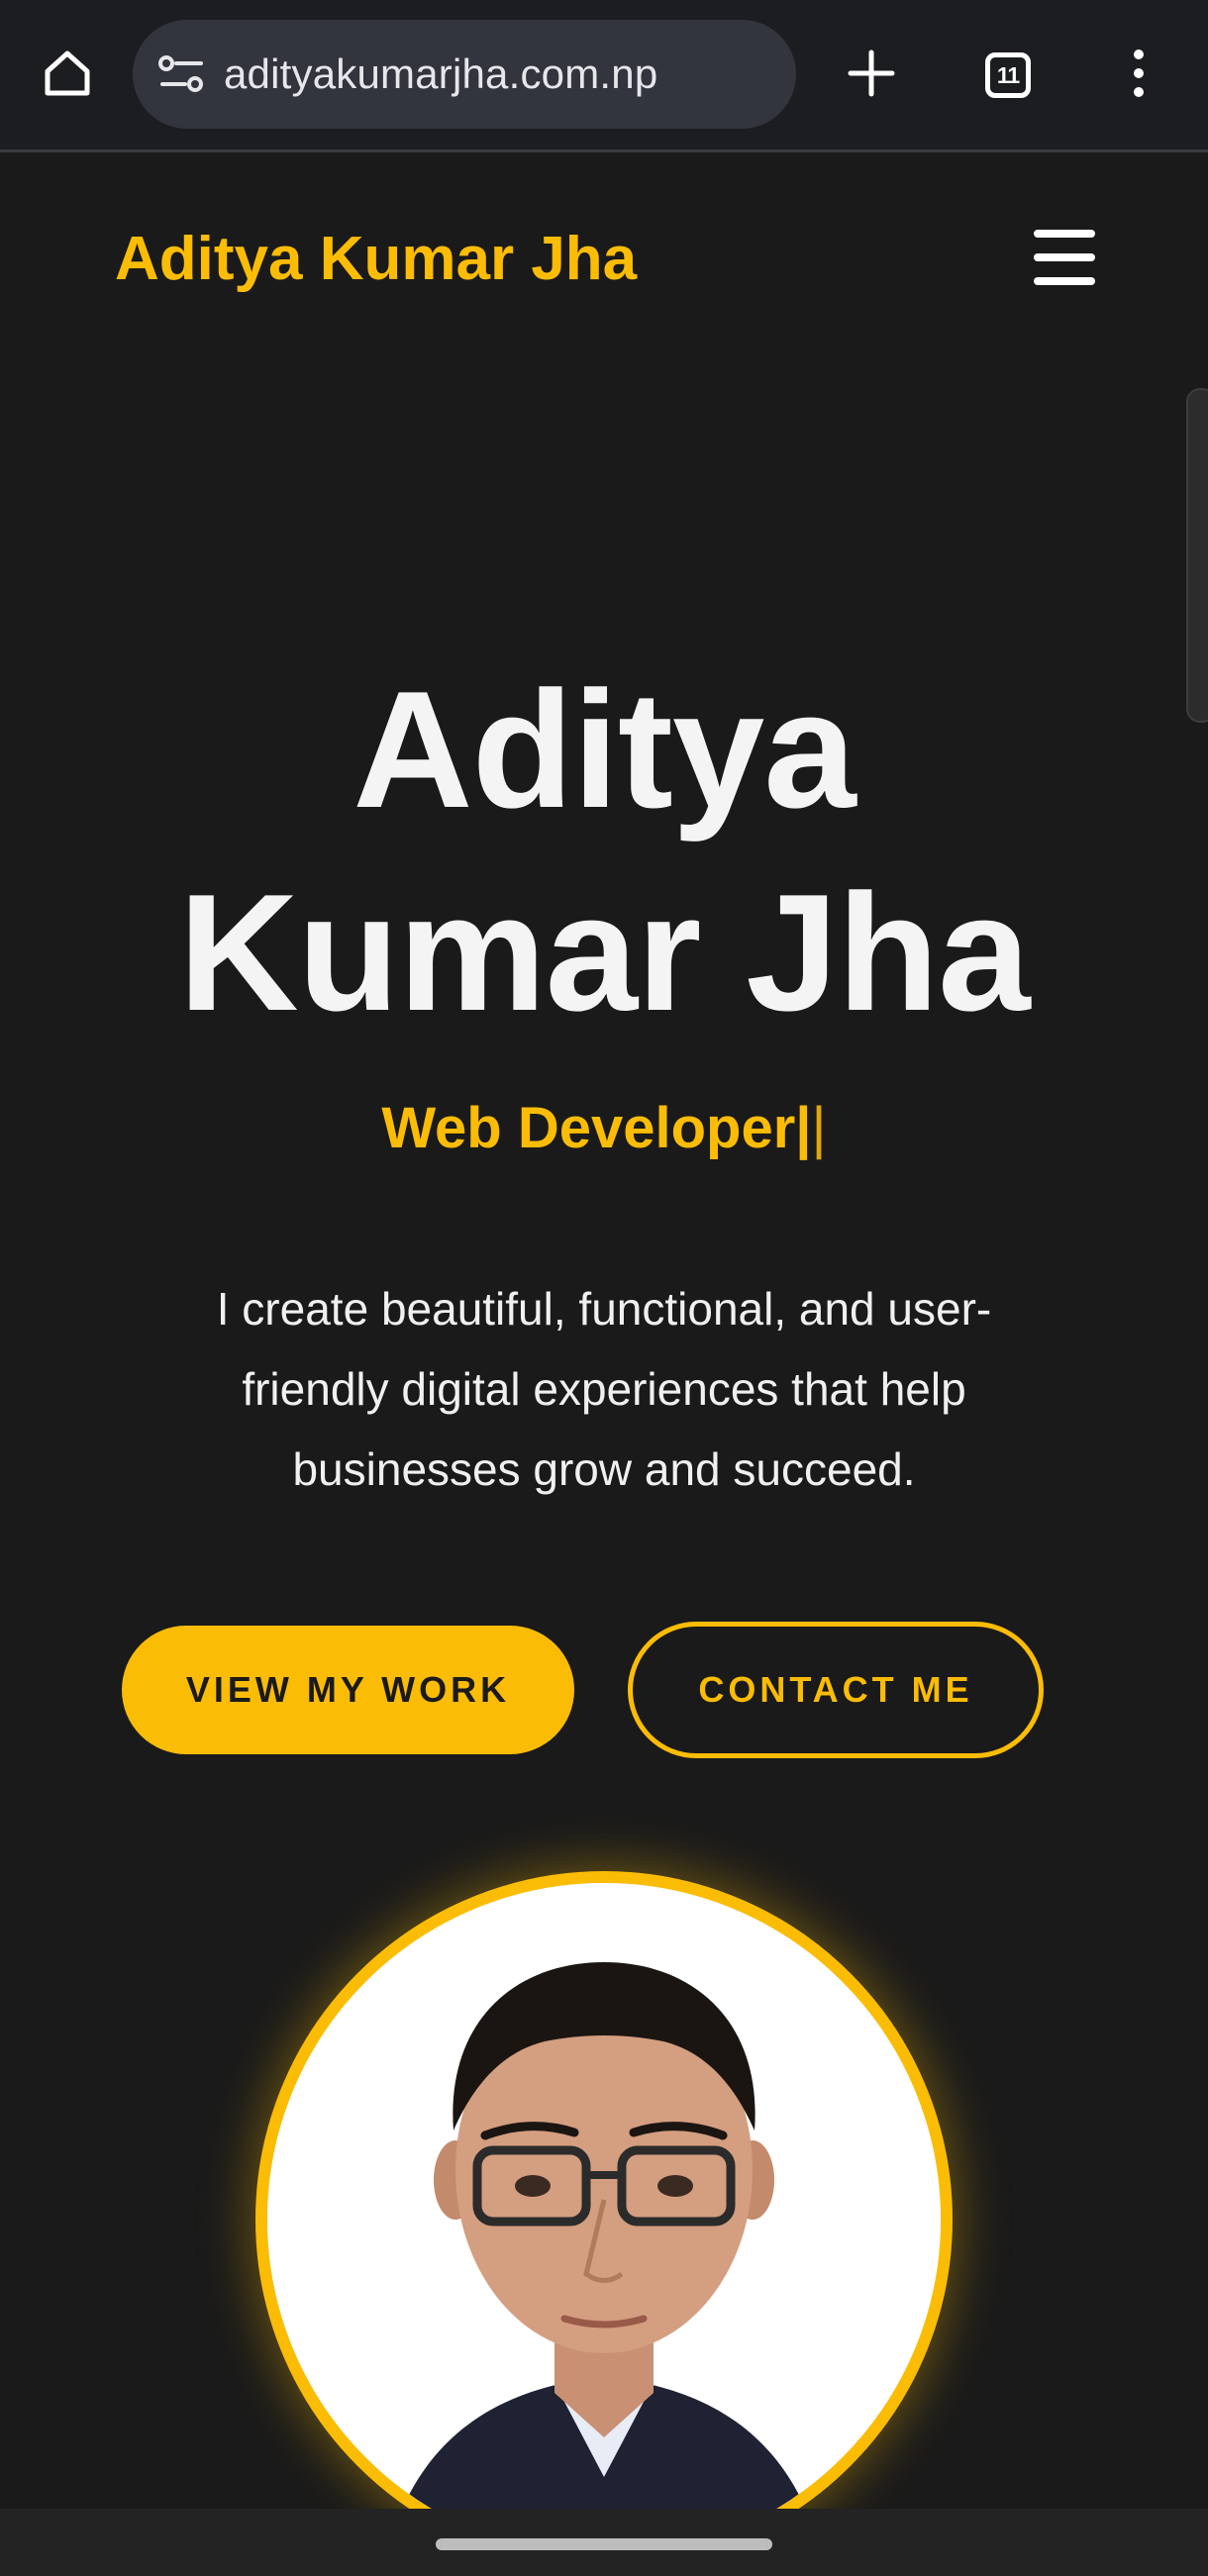 The height and width of the screenshot is (2576, 1208). I want to click on tab-switcher-button: 11, so click(1008, 76).